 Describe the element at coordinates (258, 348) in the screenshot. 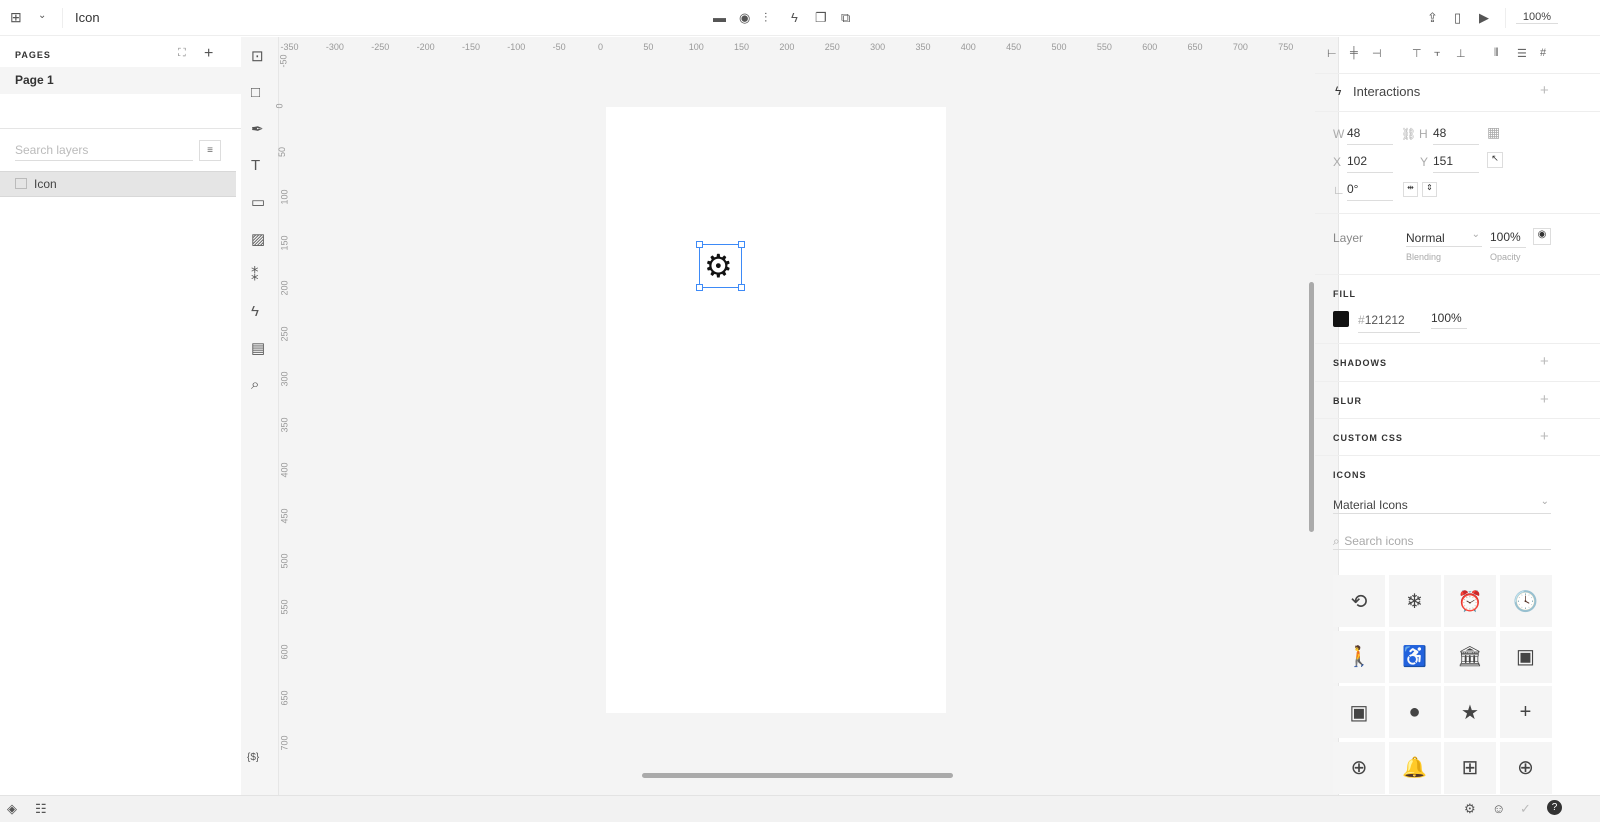

I see `comment-icon: ▤` at that location.